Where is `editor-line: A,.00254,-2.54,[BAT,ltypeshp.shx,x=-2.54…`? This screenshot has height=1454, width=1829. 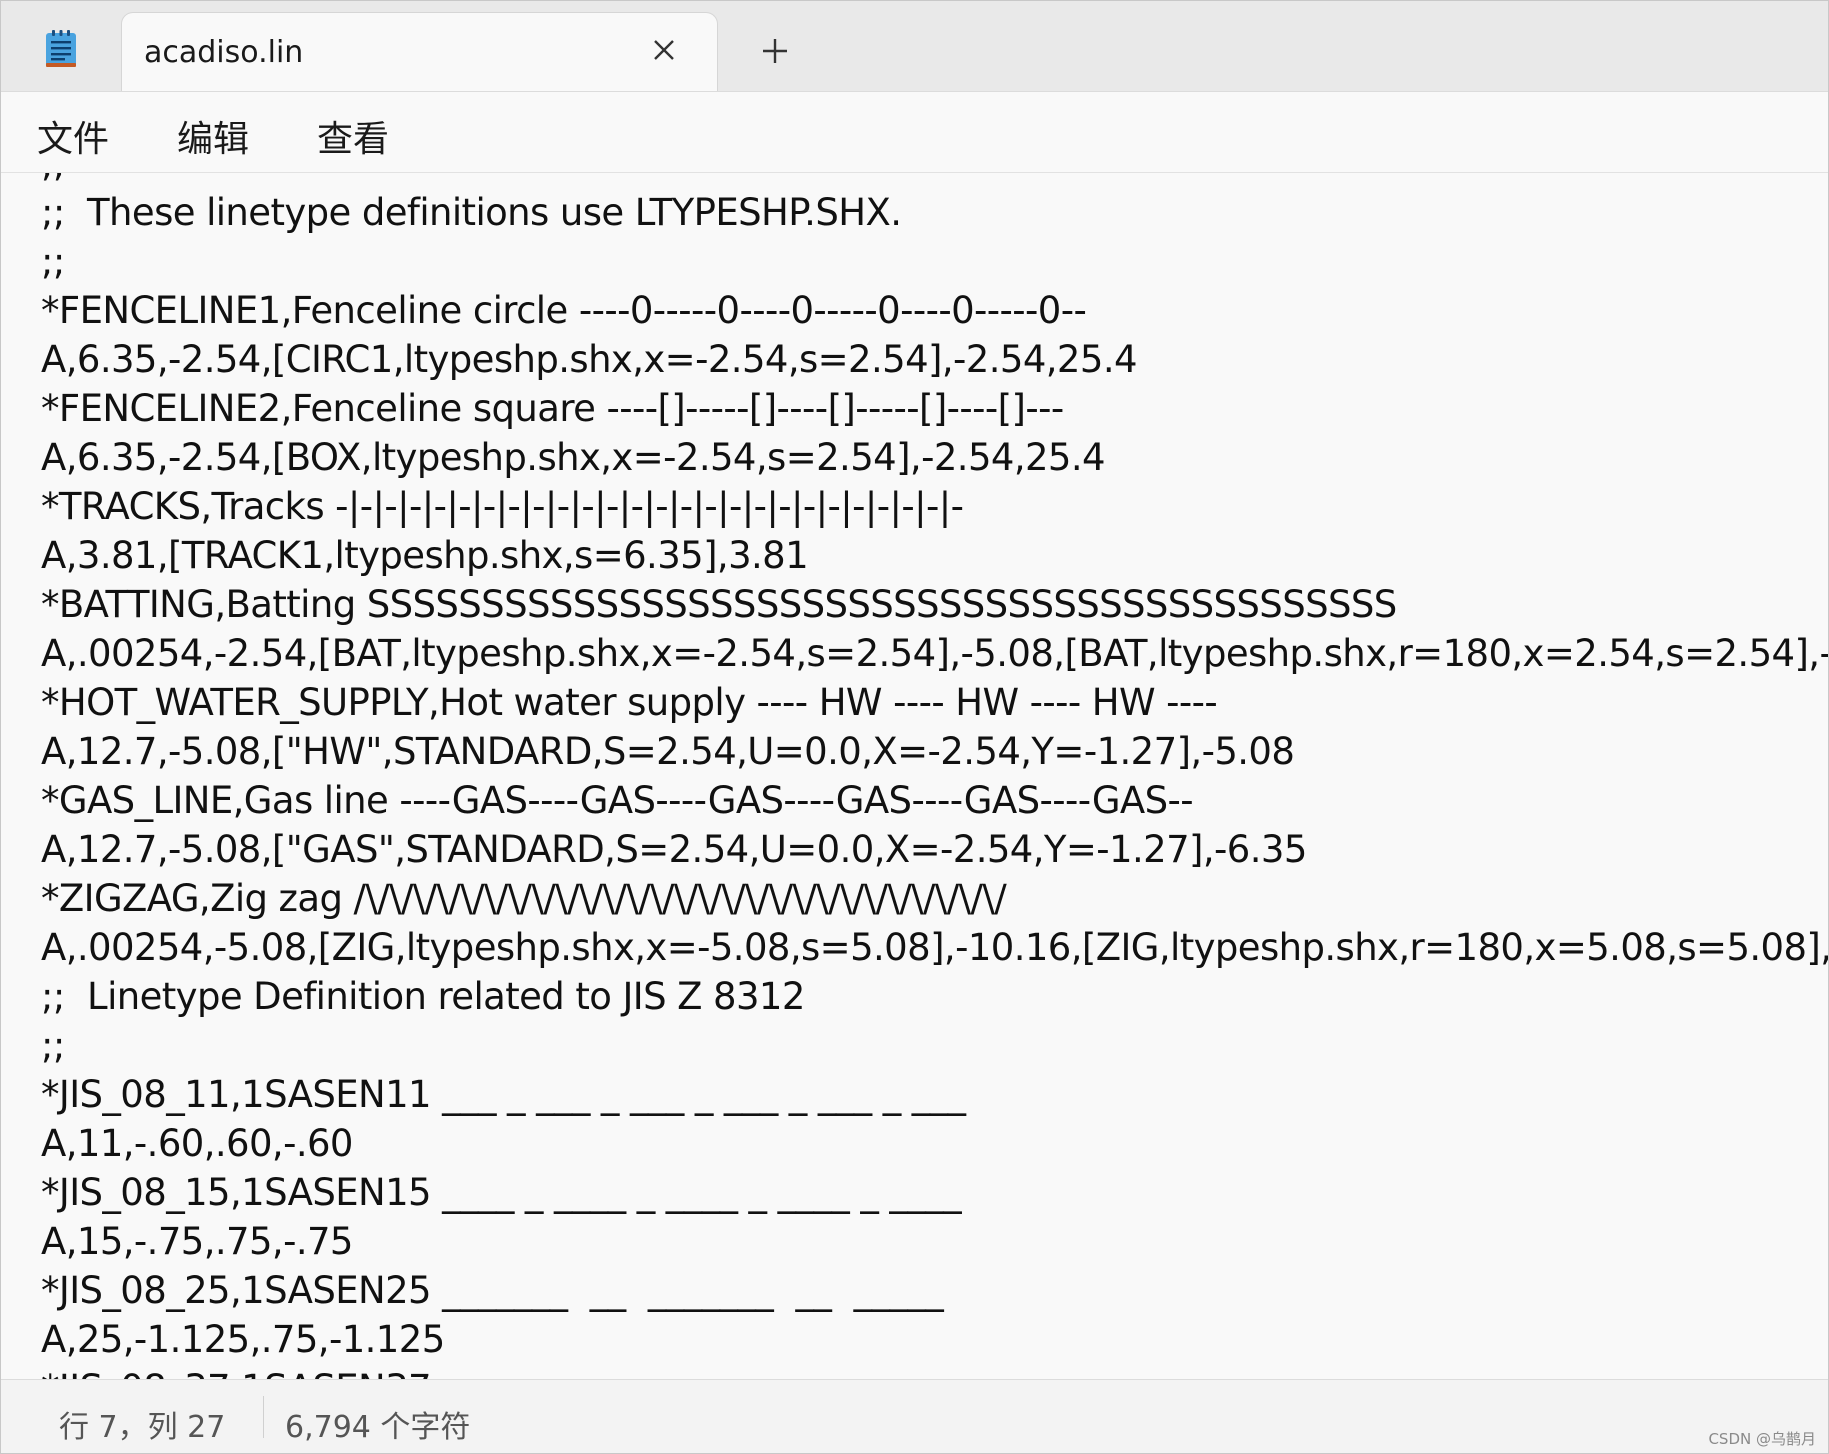
editor-line: A,.00254,-2.54,[BAT,ltypeshp.shx,x=-2.54… is located at coordinates (934, 653).